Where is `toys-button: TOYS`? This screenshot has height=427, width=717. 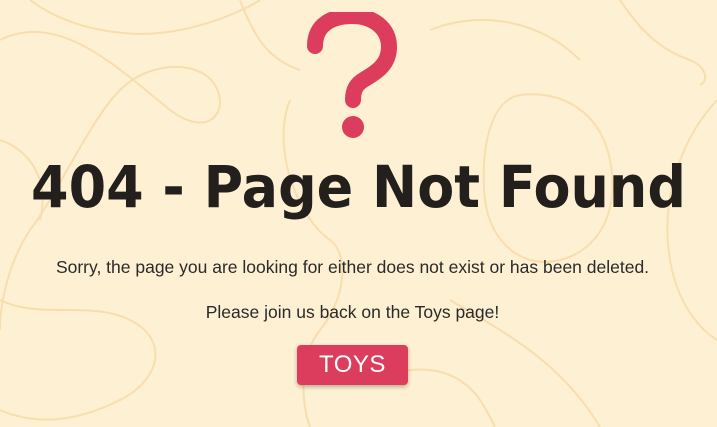 toys-button: TOYS is located at coordinates (352, 365).